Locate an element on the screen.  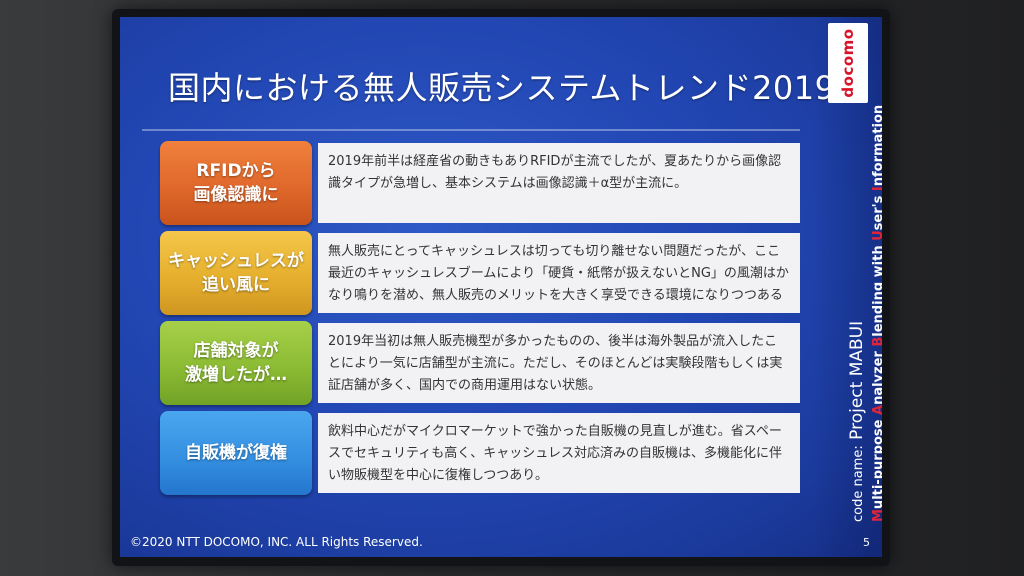
subtitle-part: ser's is located at coordinates (876, 213).